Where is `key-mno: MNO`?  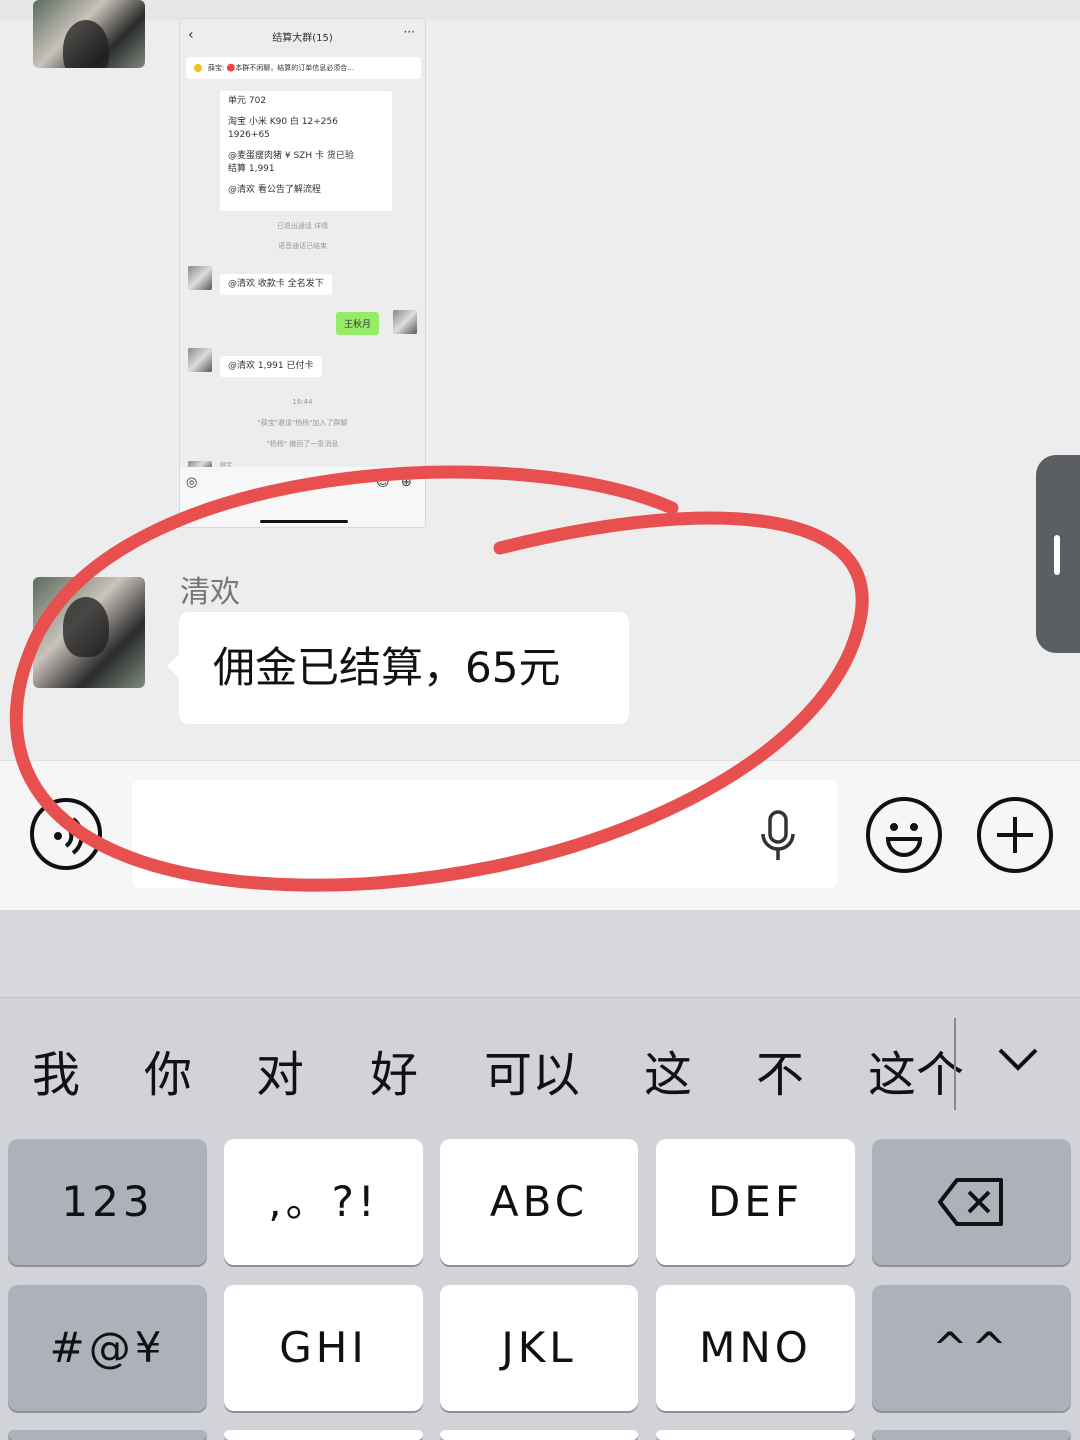
key-mno: MNO is located at coordinates (755, 1348).